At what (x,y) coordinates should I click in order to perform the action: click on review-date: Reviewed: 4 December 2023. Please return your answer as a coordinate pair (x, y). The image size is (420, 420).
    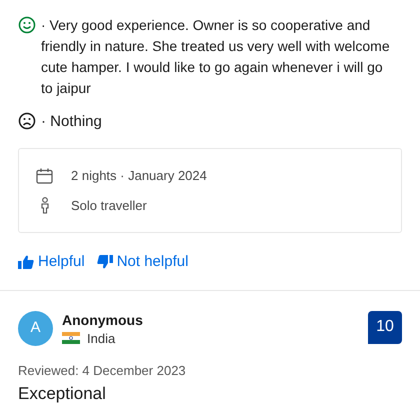
    Looking at the image, I should click on (102, 371).